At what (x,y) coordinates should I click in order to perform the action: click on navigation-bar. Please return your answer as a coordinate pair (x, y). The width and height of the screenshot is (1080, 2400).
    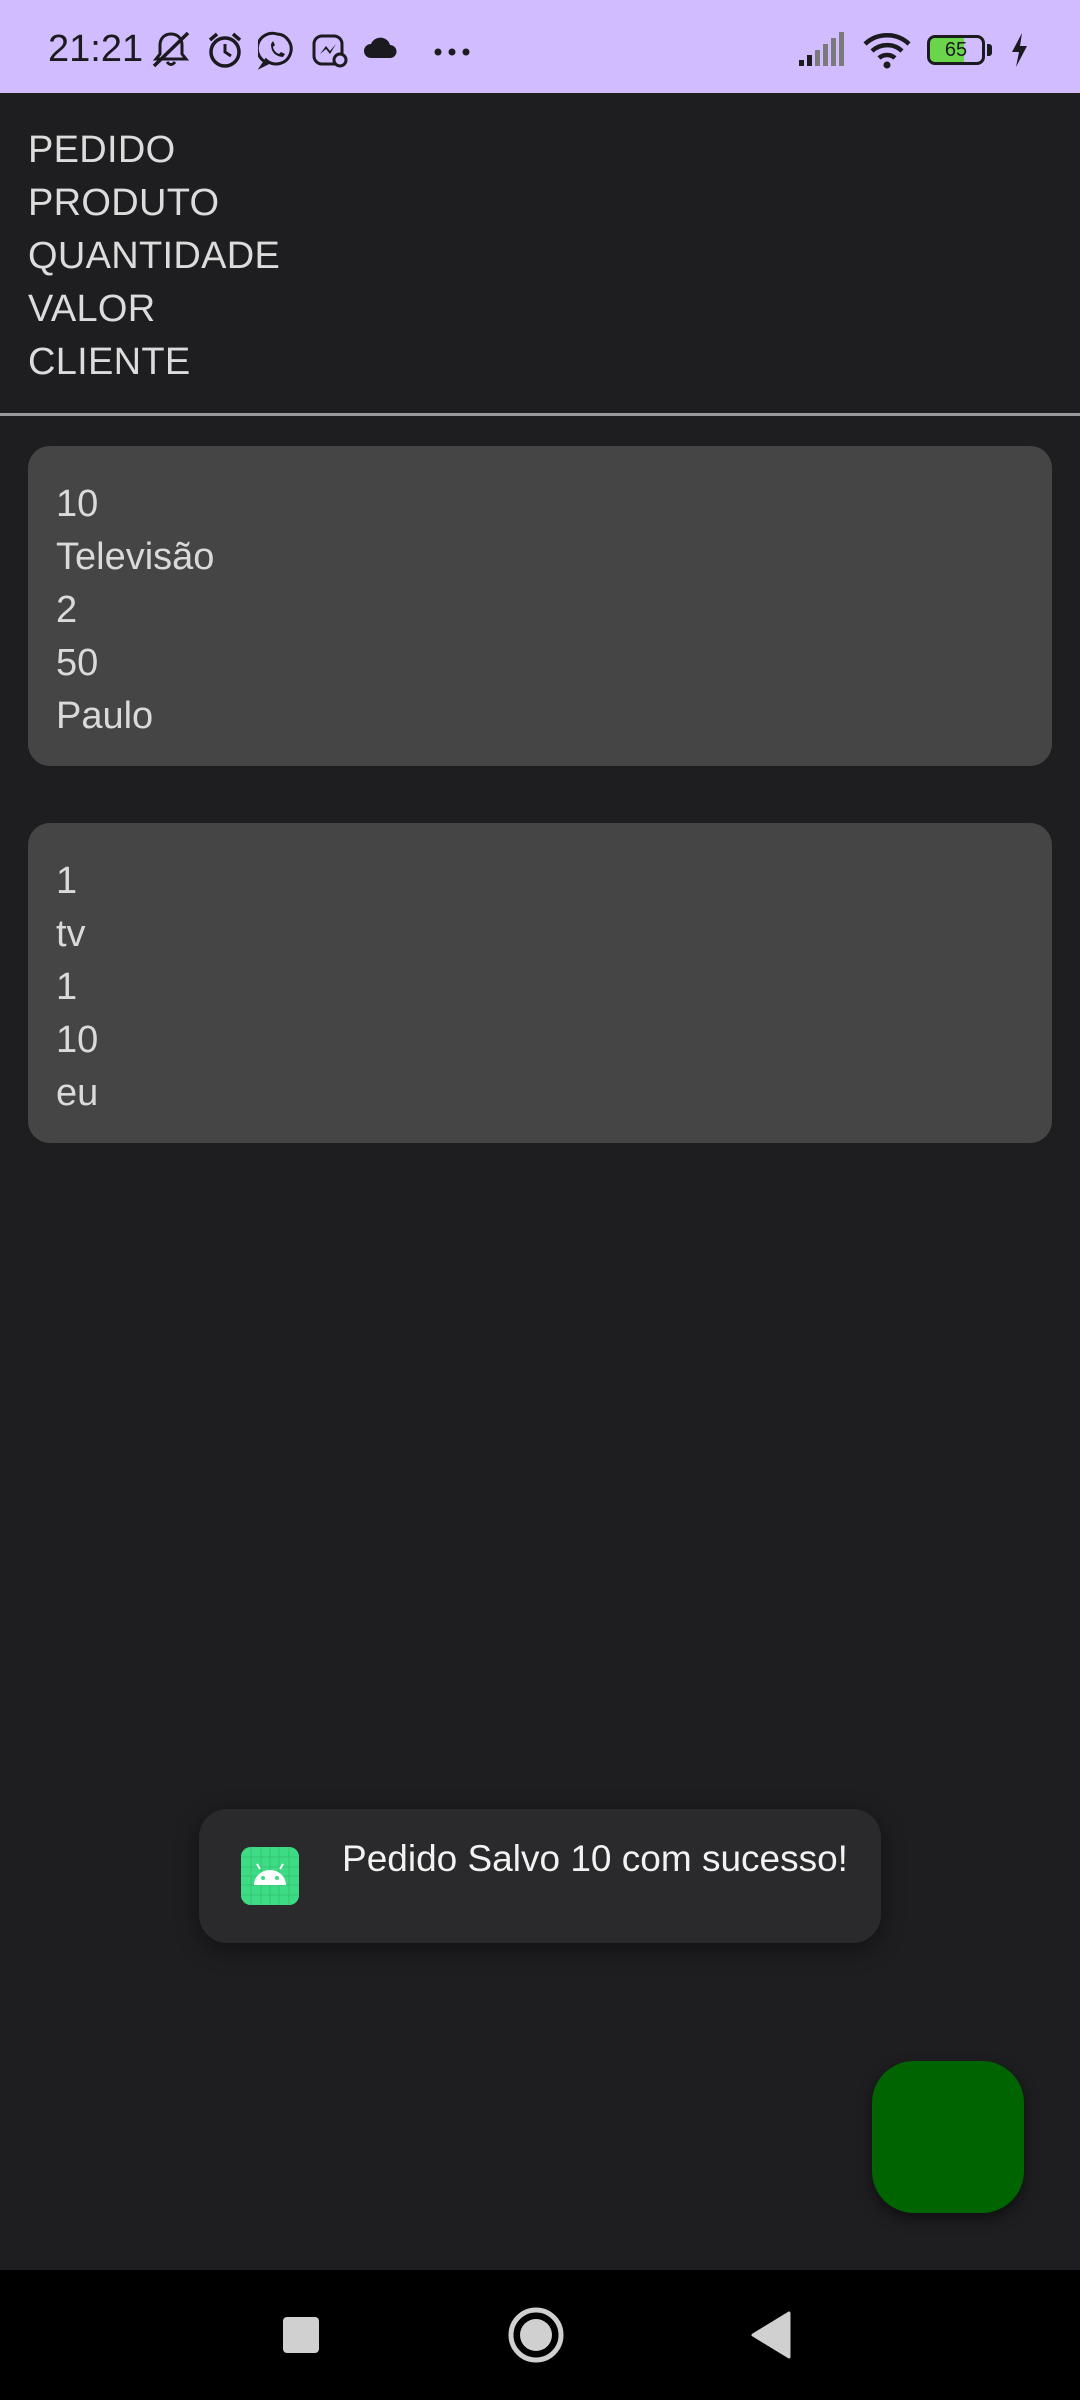
    Looking at the image, I should click on (540, 2335).